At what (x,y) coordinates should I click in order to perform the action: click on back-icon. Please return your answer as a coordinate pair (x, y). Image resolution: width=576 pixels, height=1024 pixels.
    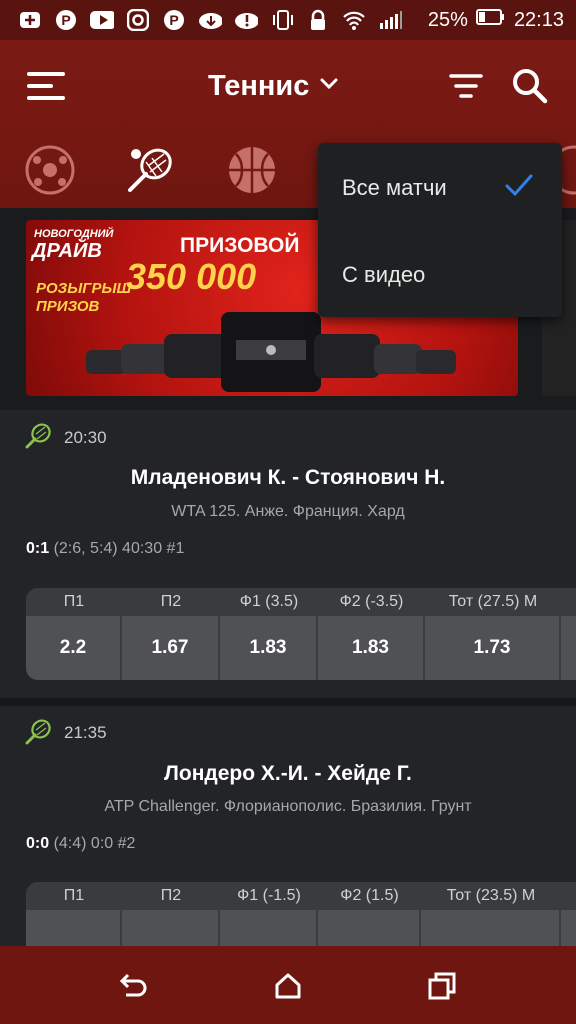
    Looking at the image, I should click on (134, 986).